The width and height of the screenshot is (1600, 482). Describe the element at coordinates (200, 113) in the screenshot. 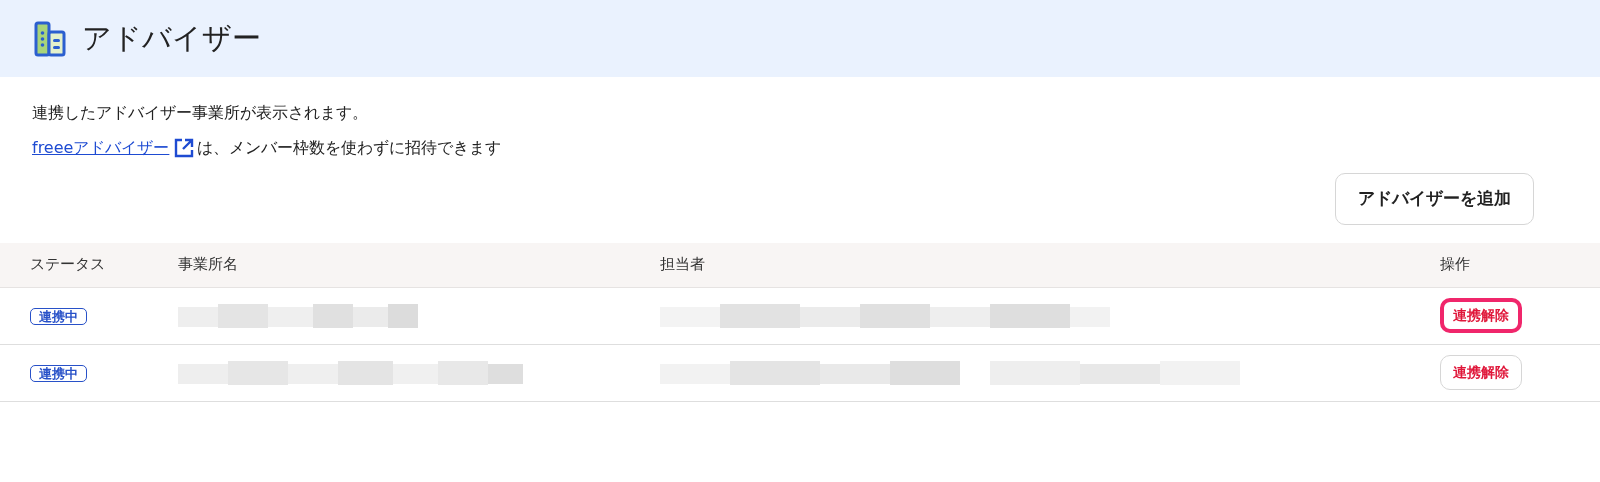

I see `description-text: 連携したアドバイザー事業所が表示されます。` at that location.